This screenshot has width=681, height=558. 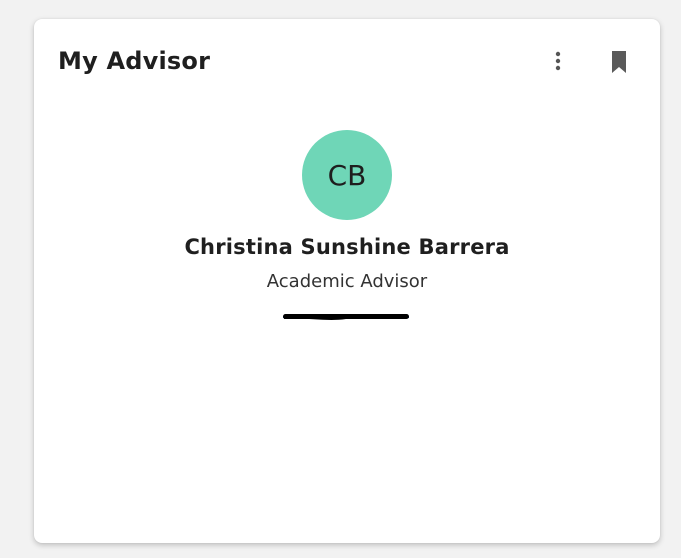 I want to click on advisor-role: Academic Advisor, so click(x=347, y=281).